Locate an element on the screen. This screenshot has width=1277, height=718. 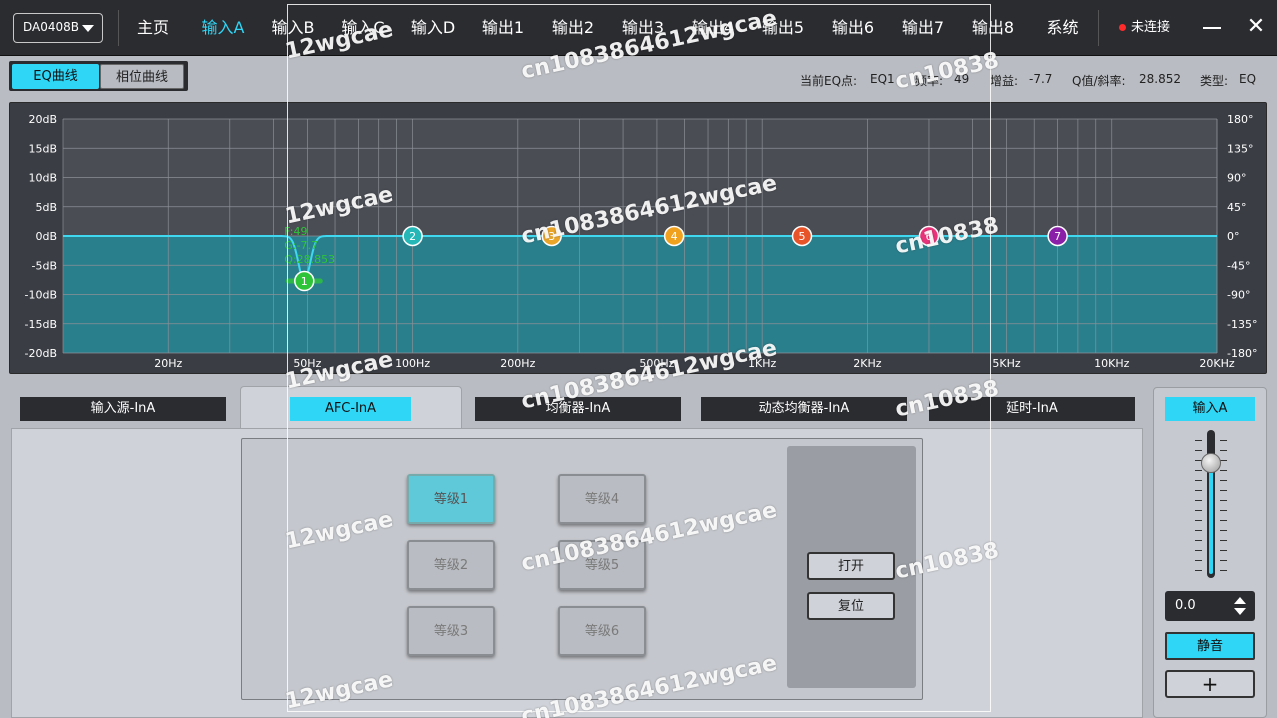
chevron-down-icon is located at coordinates (88, 28).